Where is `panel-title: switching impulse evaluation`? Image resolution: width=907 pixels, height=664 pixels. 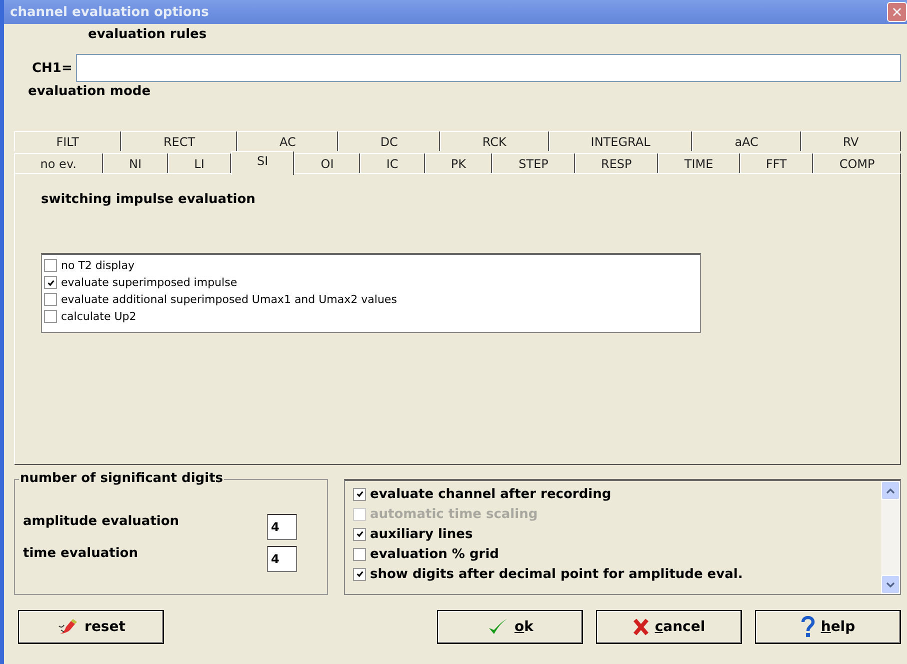 panel-title: switching impulse evaluation is located at coordinates (148, 199).